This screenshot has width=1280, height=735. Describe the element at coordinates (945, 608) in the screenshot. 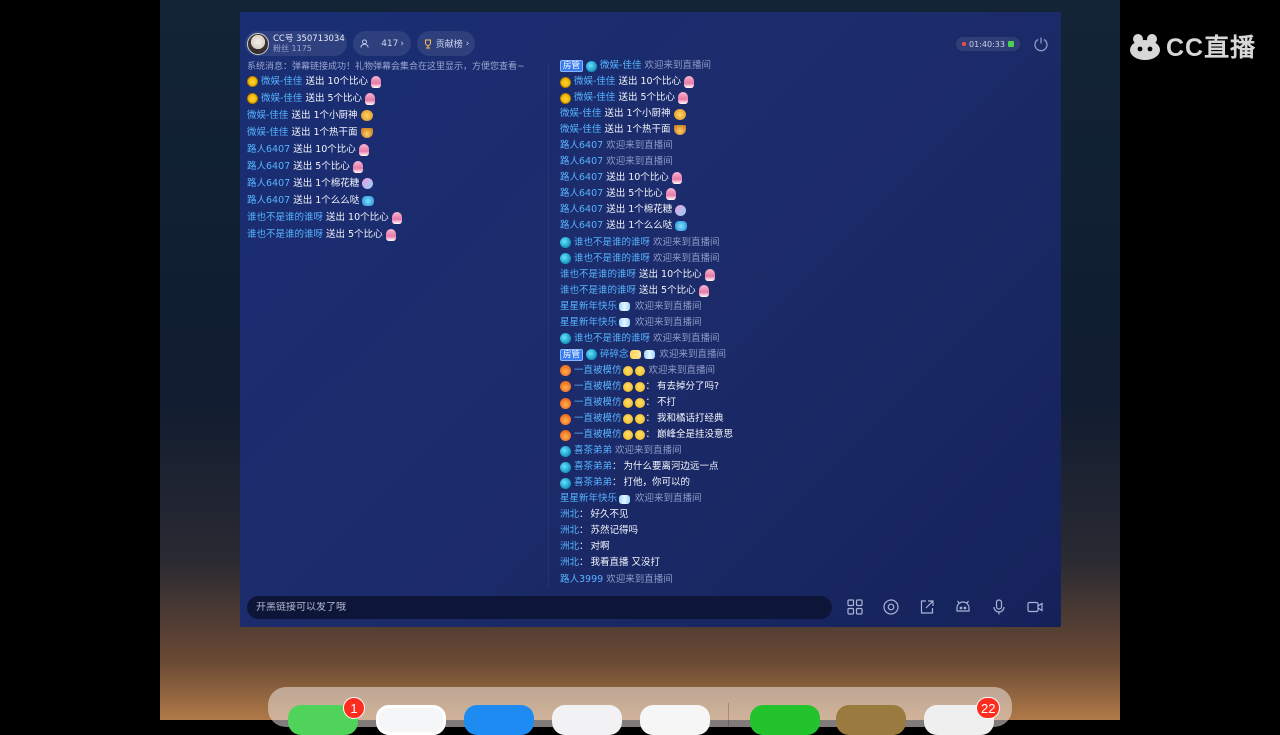

I see `toolbar` at that location.